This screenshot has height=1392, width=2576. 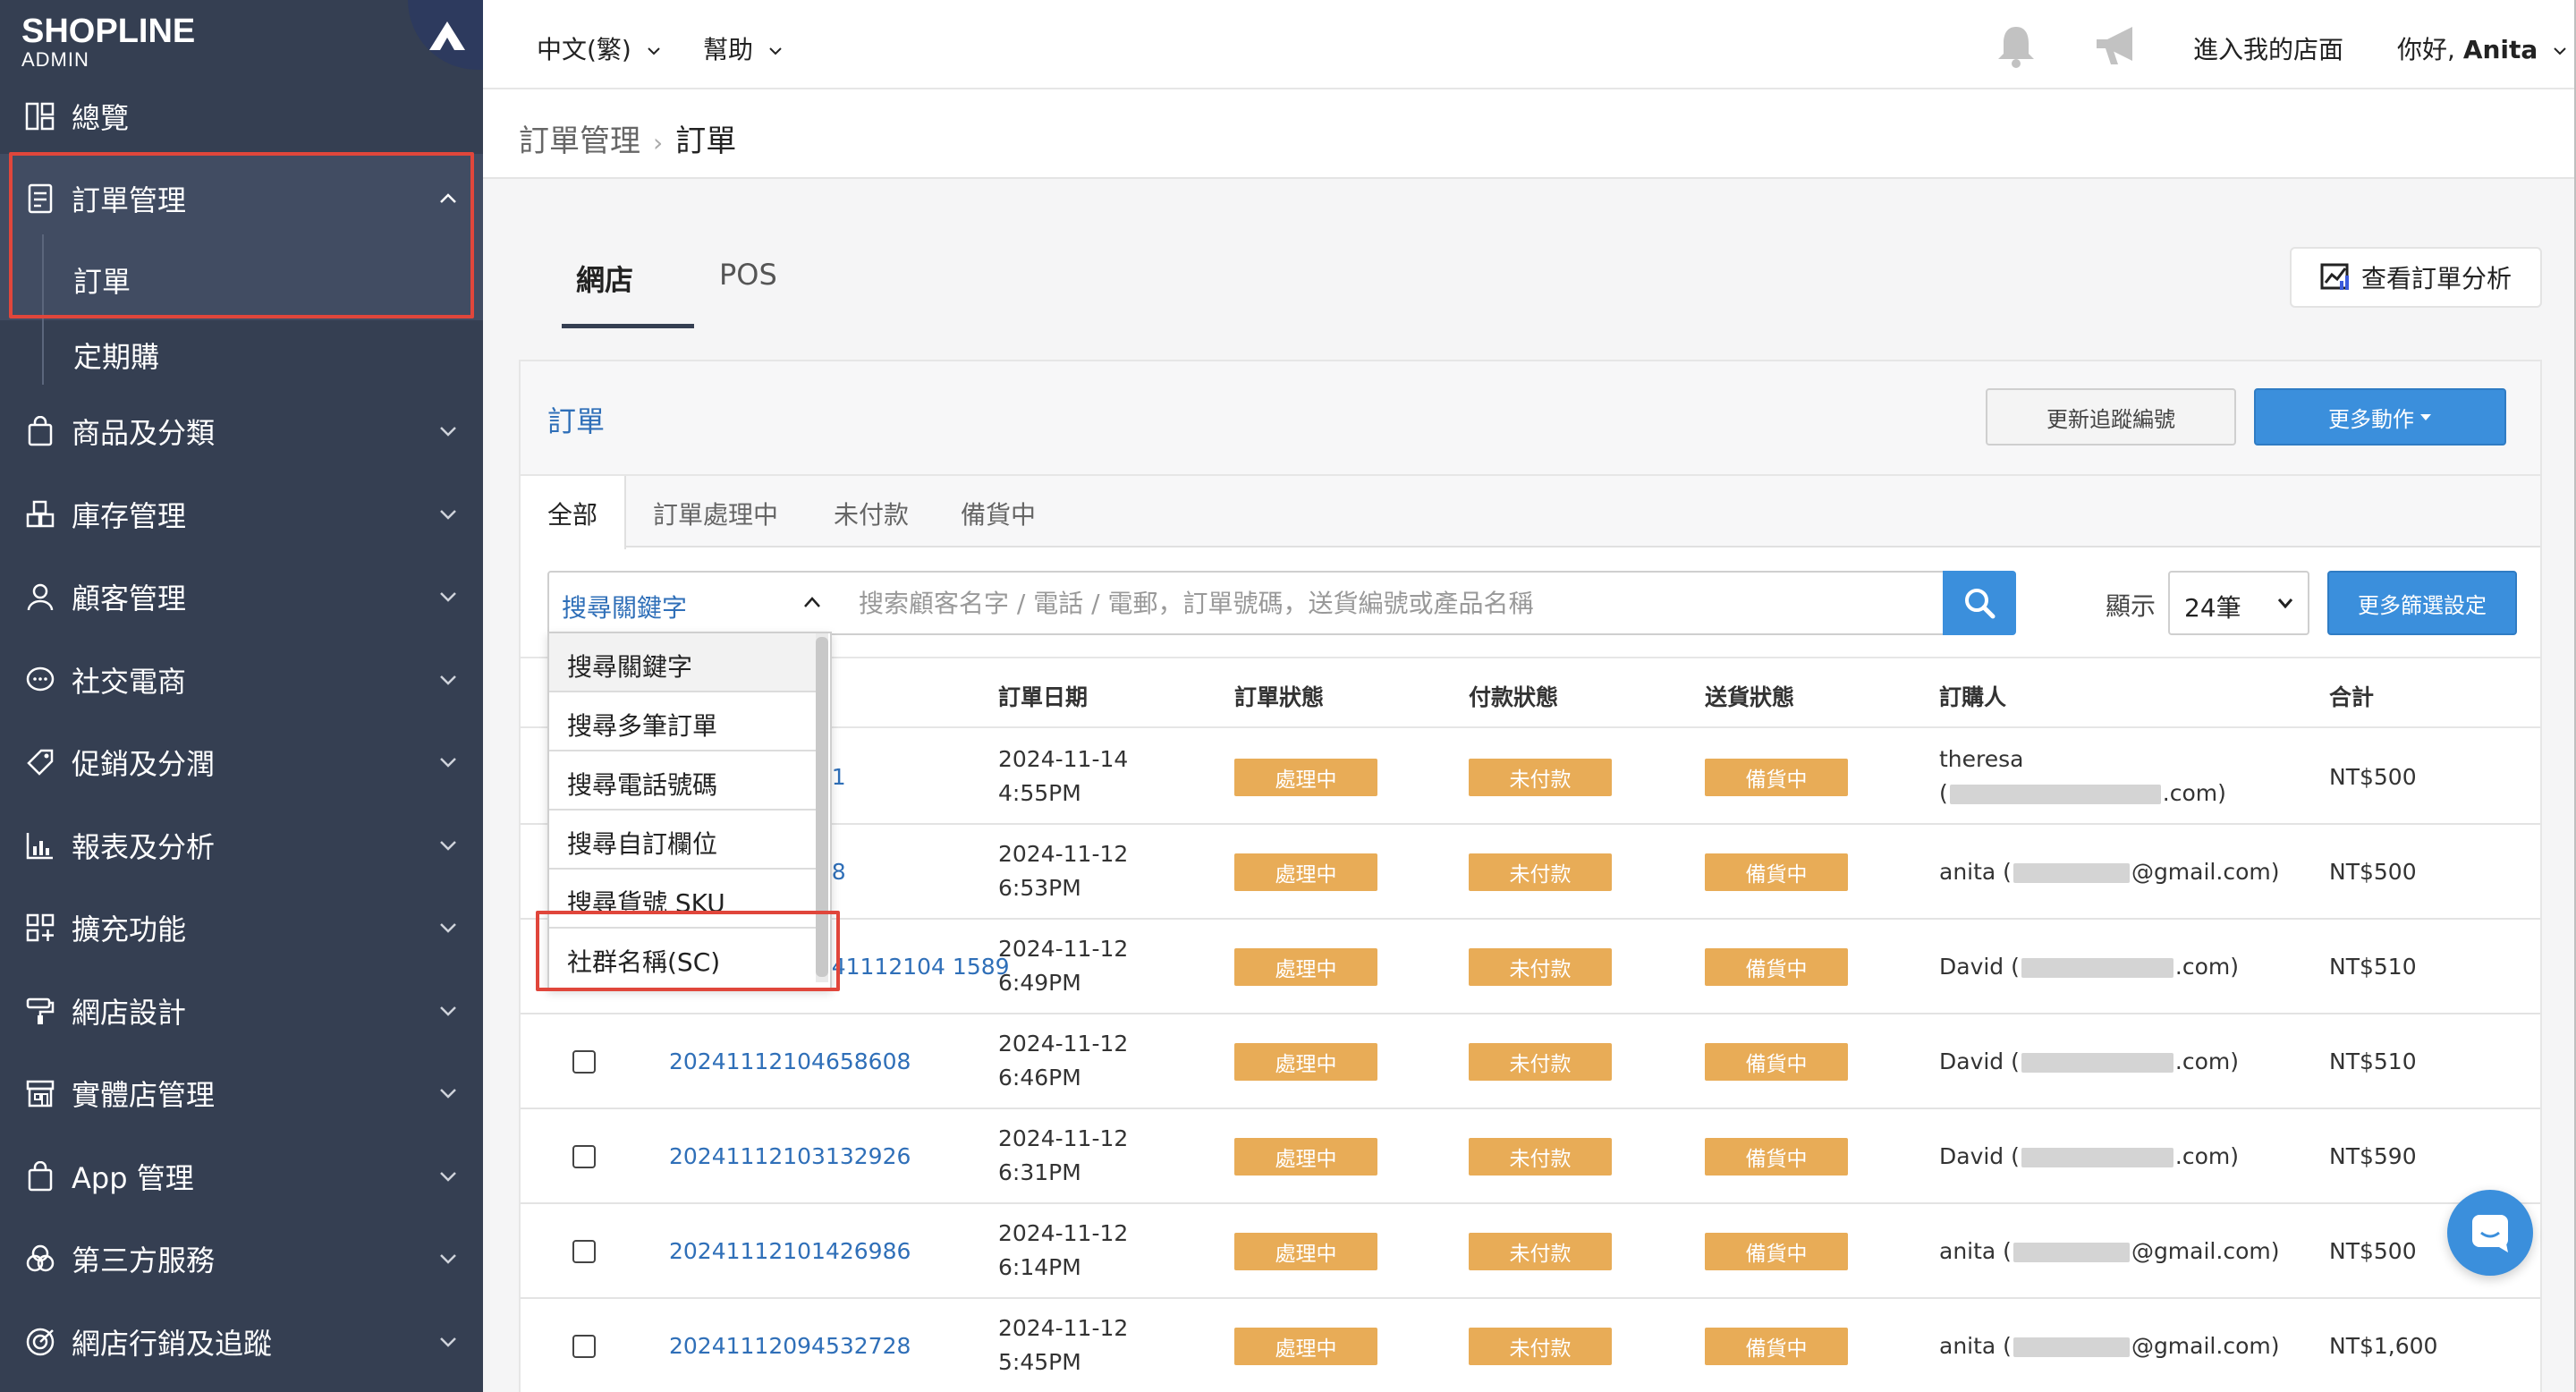 I want to click on report-icon, so click(x=39, y=845).